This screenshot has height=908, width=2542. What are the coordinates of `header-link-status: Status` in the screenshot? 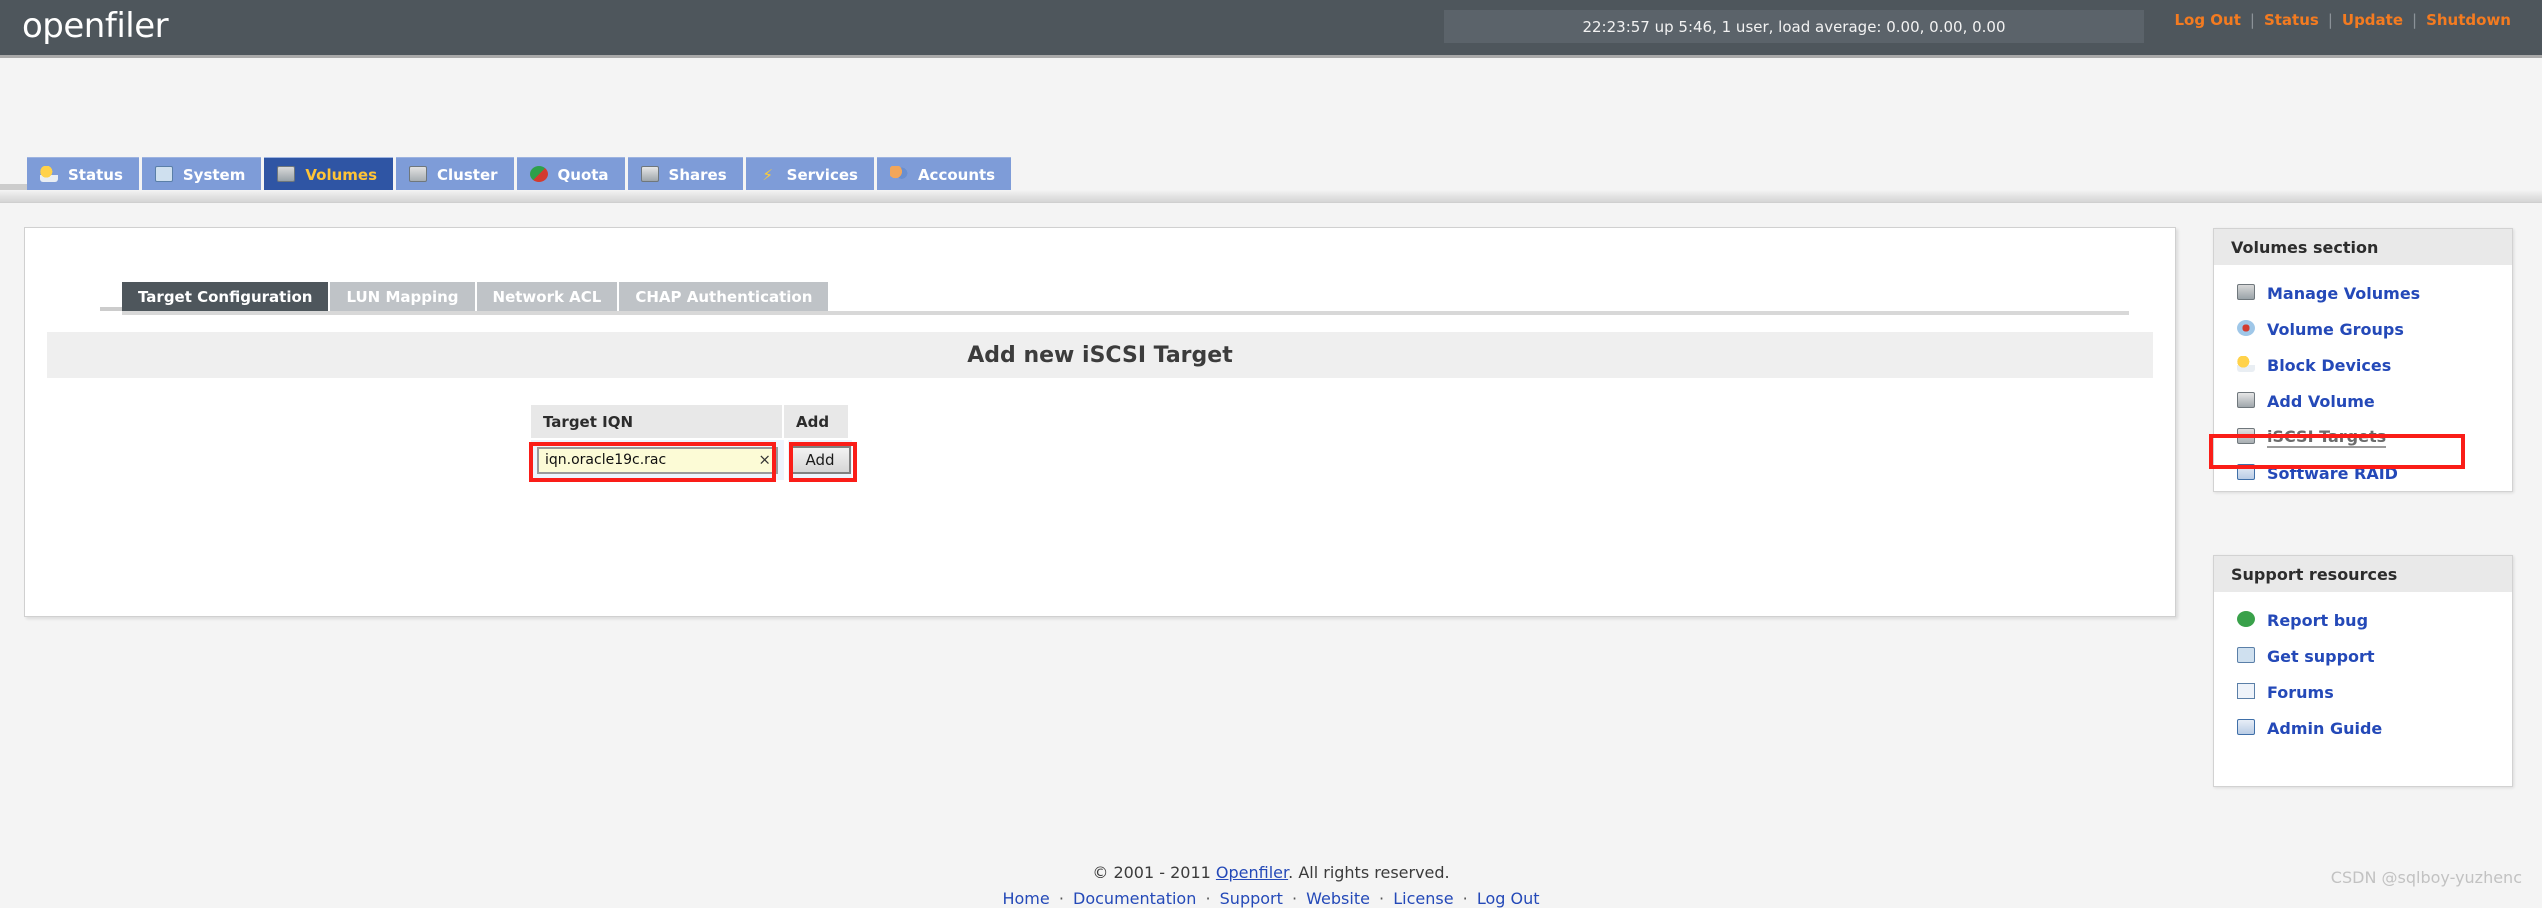 It's located at (2291, 20).